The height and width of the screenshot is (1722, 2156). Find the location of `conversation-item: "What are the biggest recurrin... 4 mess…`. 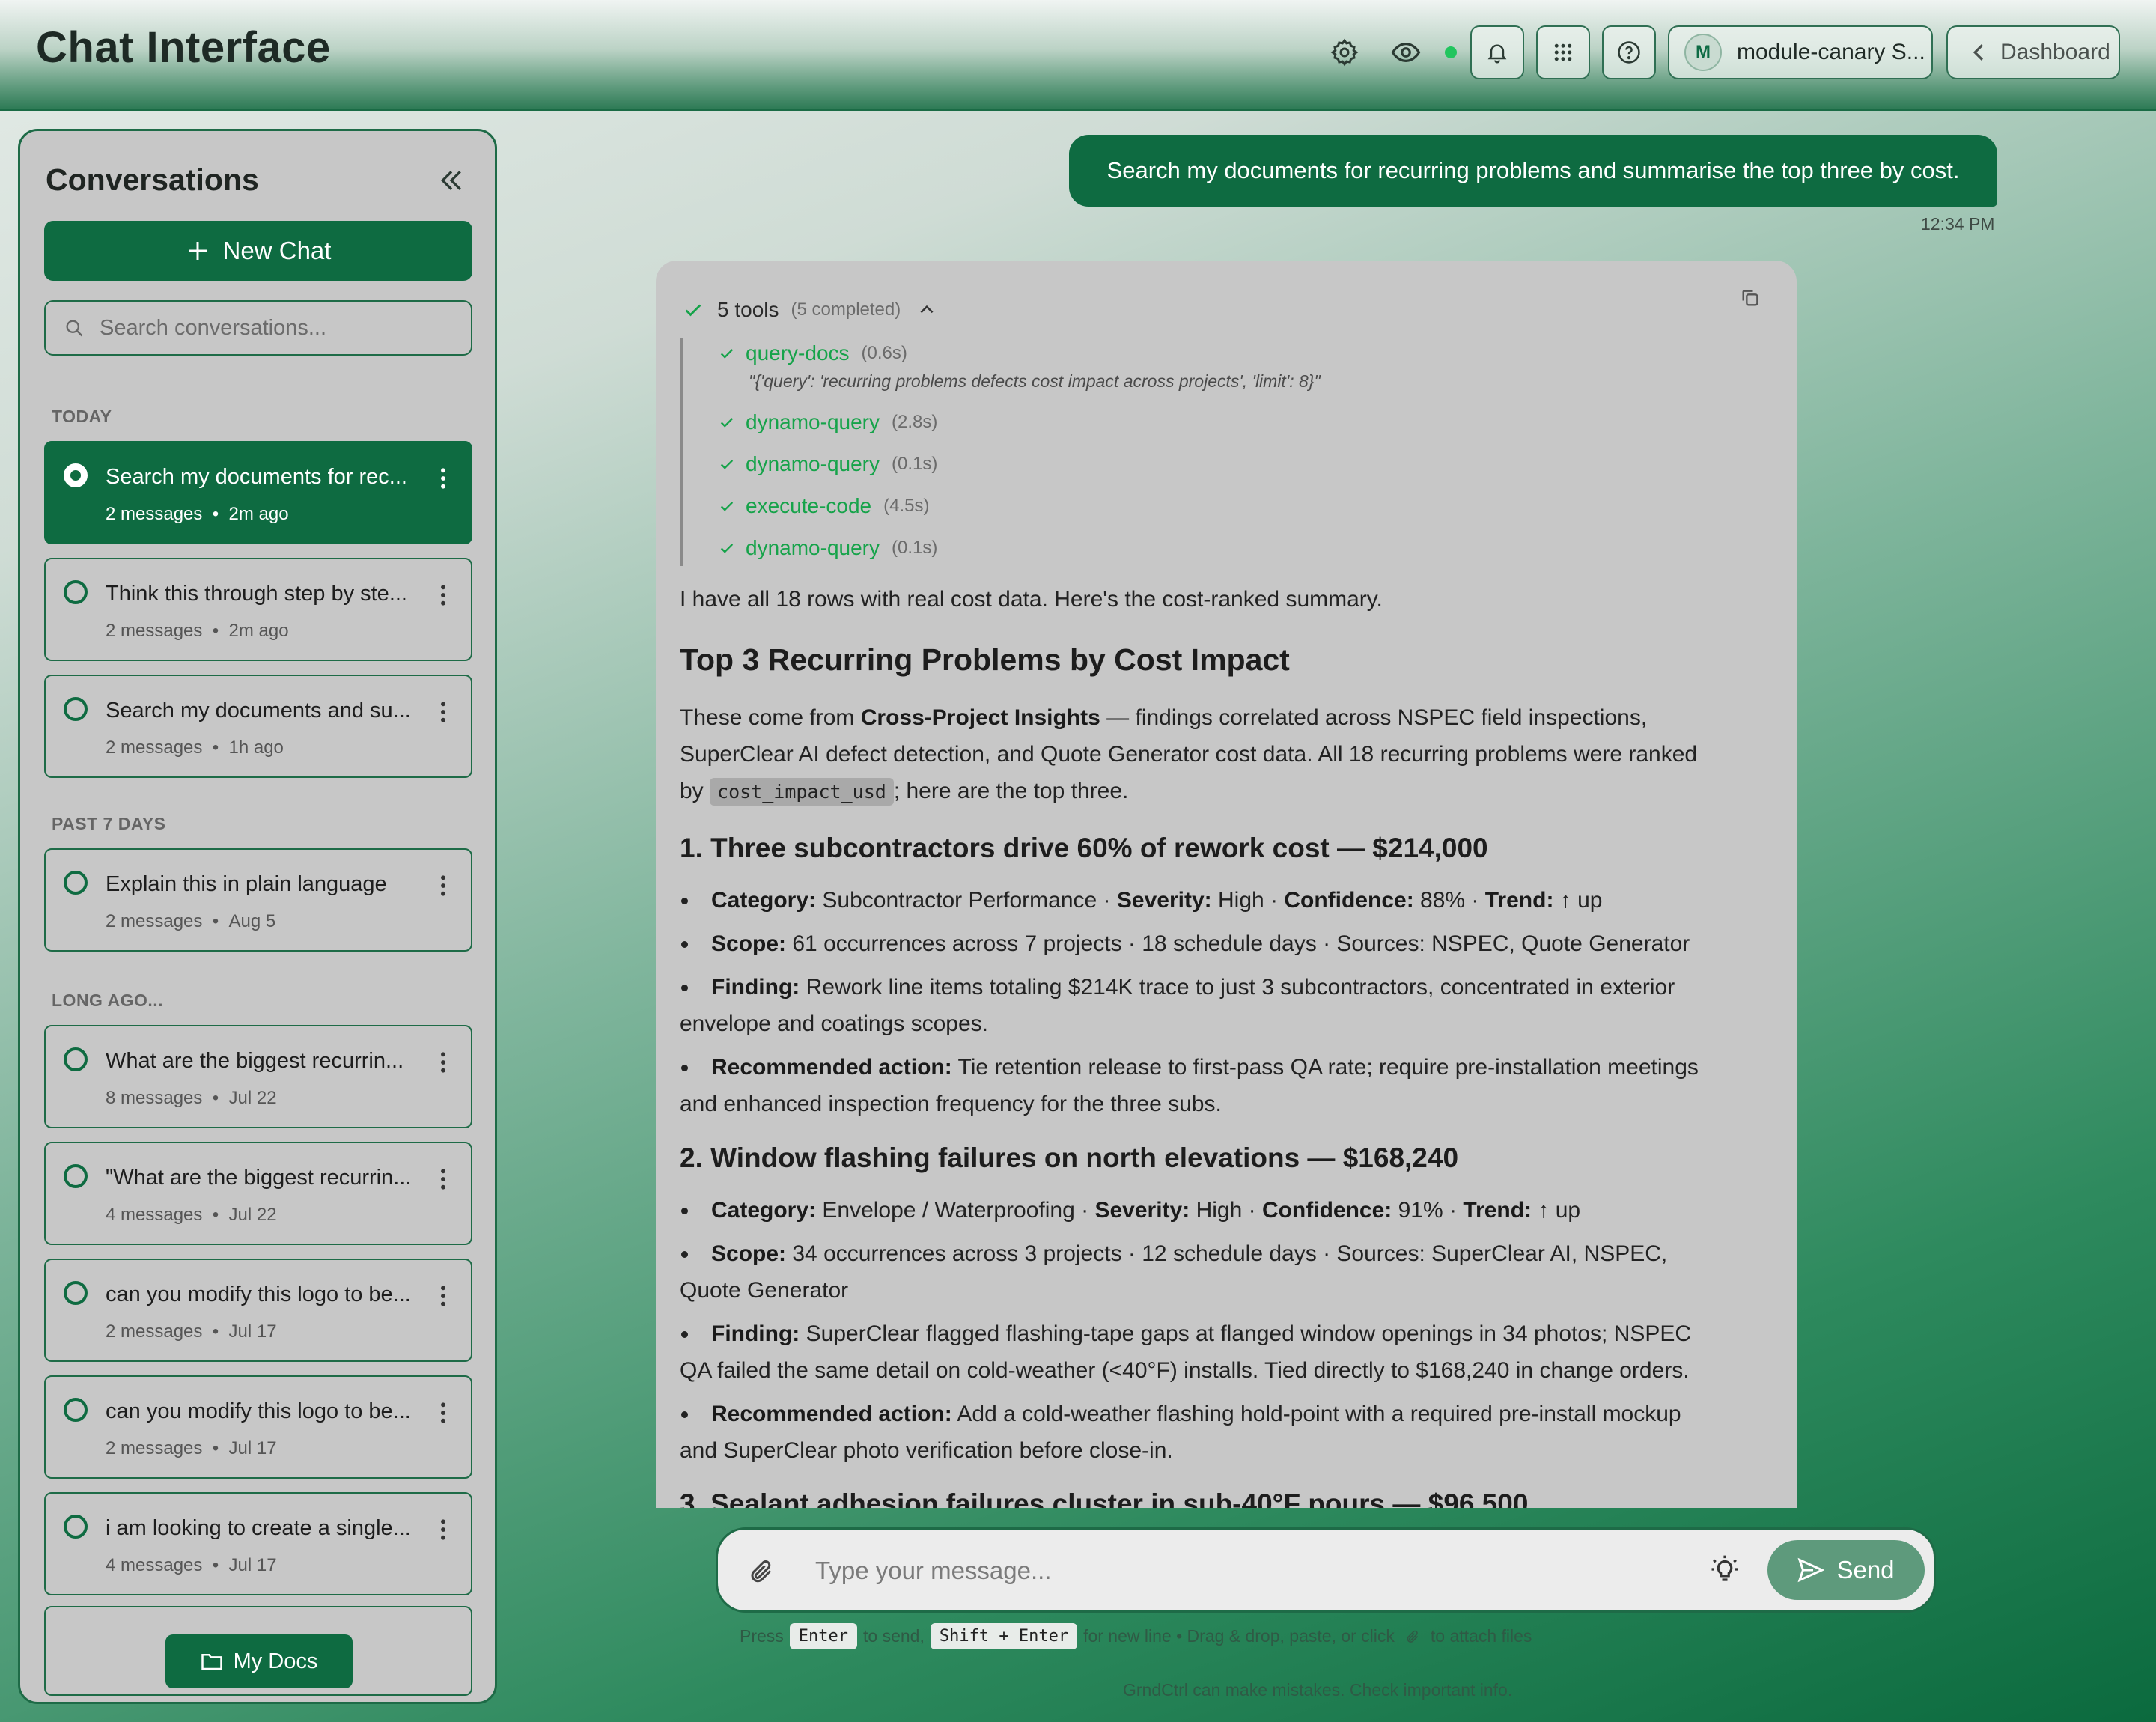

conversation-item: "What are the biggest recurrin... 4 mess… is located at coordinates (258, 1193).